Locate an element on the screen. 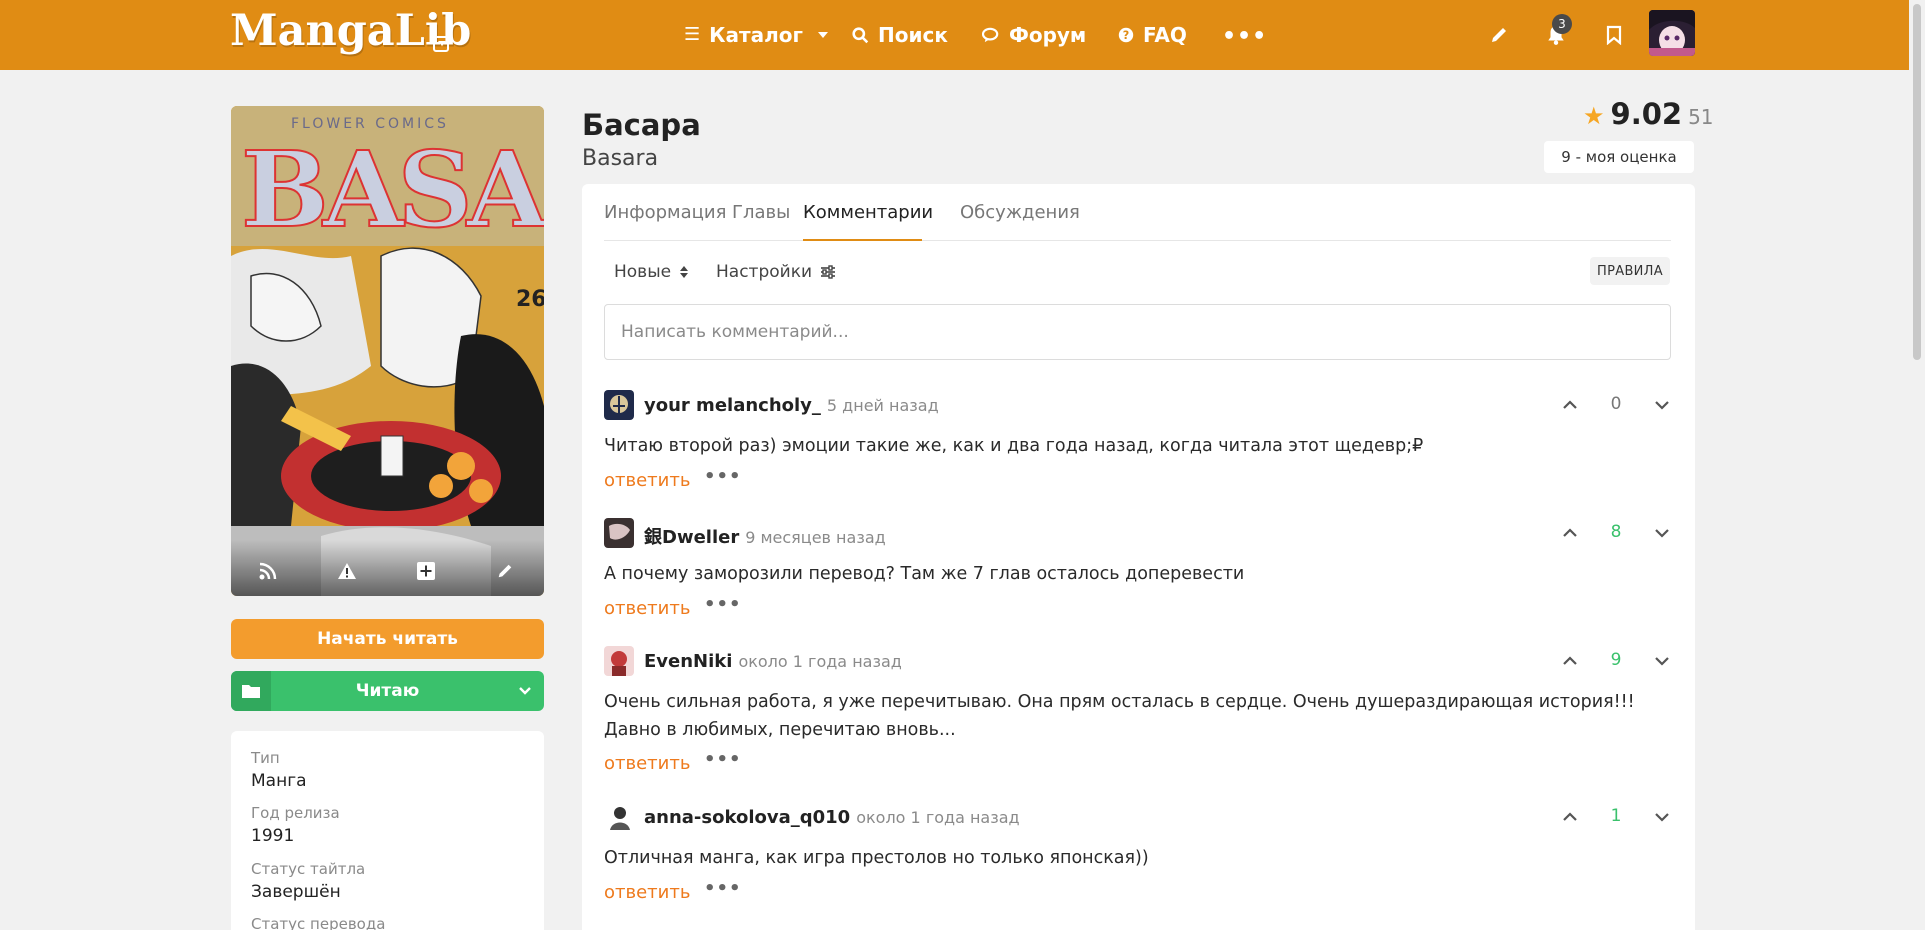 The image size is (1925, 930). rating-value: 9.02 is located at coordinates (1646, 114).